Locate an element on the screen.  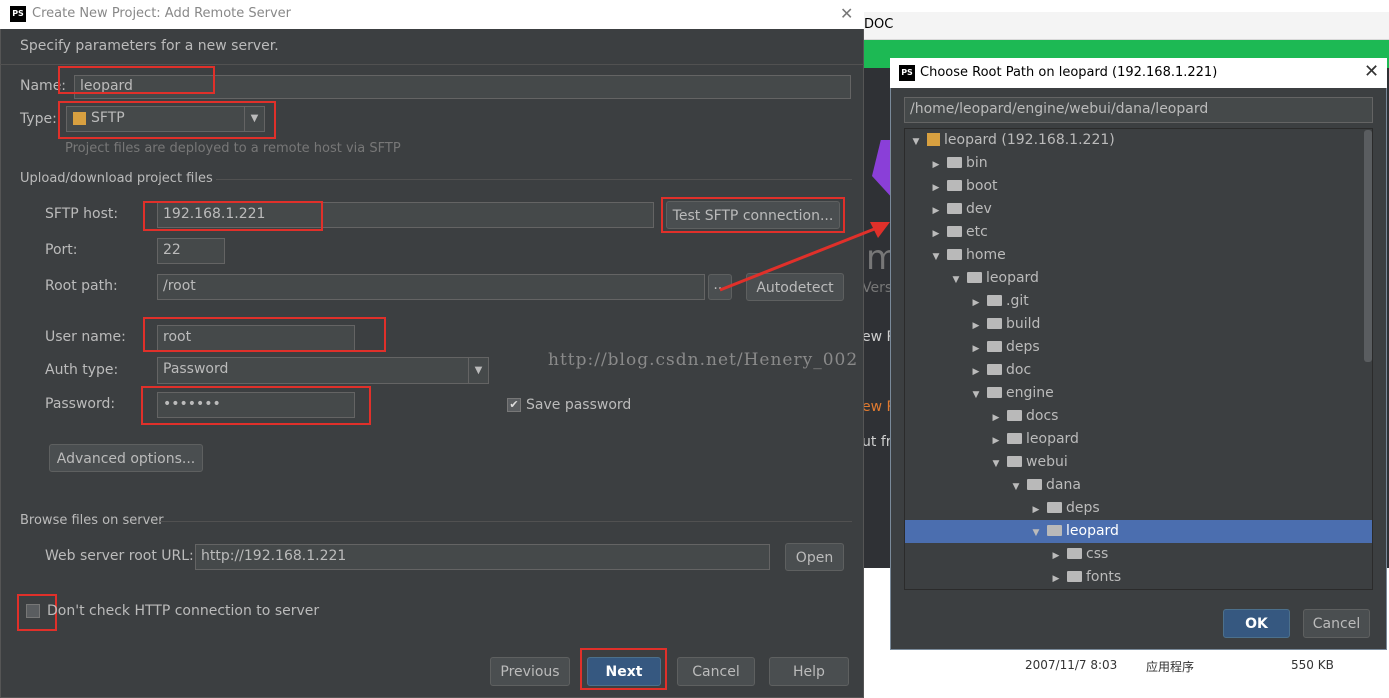
dialog-header: Specify parameters for a new server. is located at coordinates (149, 46).